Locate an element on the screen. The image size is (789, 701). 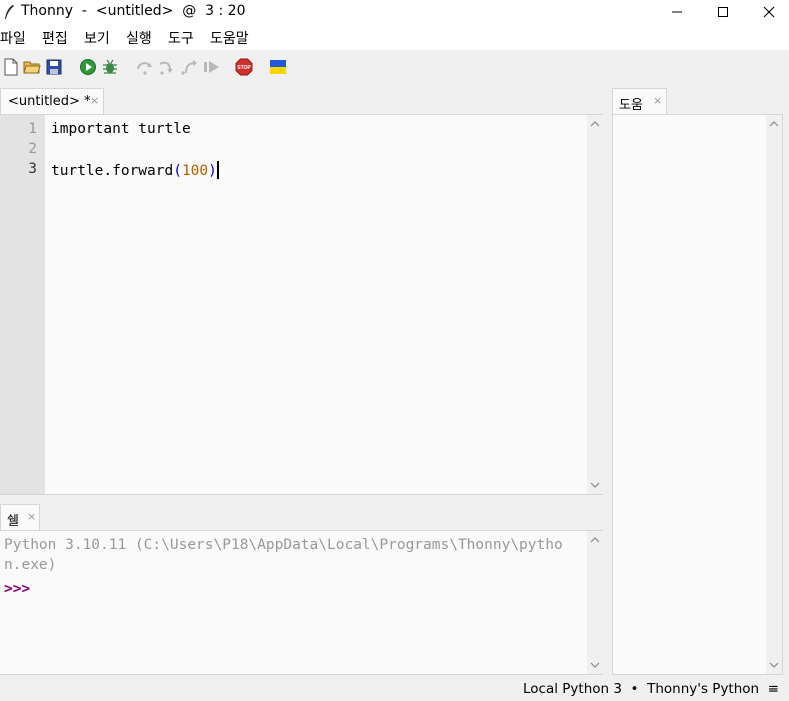
stop-label: STOP is located at coordinates (244, 68).